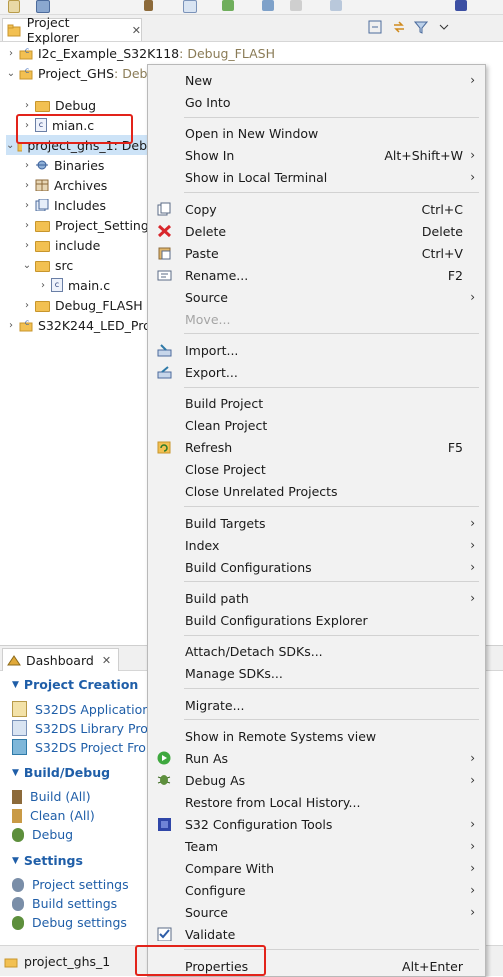  What do you see at coordinates (399, 27) in the screenshot?
I see `link-editor-icon` at bounding box center [399, 27].